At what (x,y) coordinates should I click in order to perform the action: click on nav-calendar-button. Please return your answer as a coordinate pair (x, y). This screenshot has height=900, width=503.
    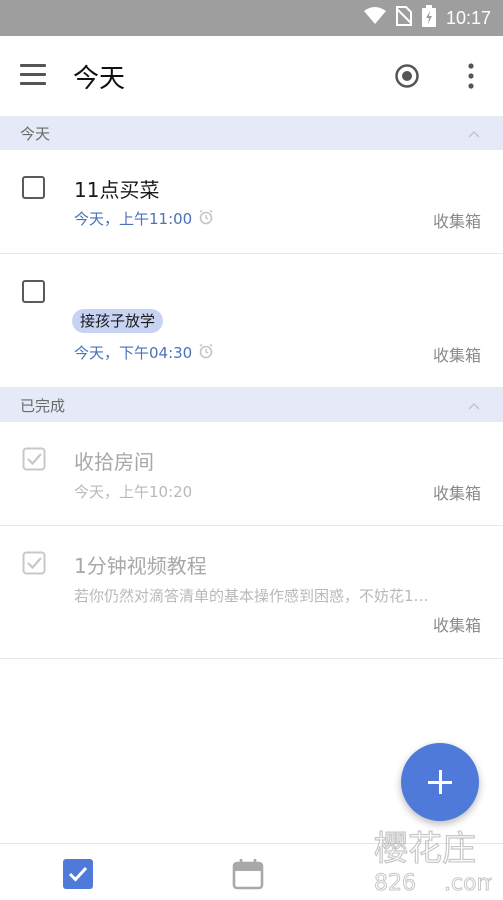
    Looking at the image, I should click on (249, 875).